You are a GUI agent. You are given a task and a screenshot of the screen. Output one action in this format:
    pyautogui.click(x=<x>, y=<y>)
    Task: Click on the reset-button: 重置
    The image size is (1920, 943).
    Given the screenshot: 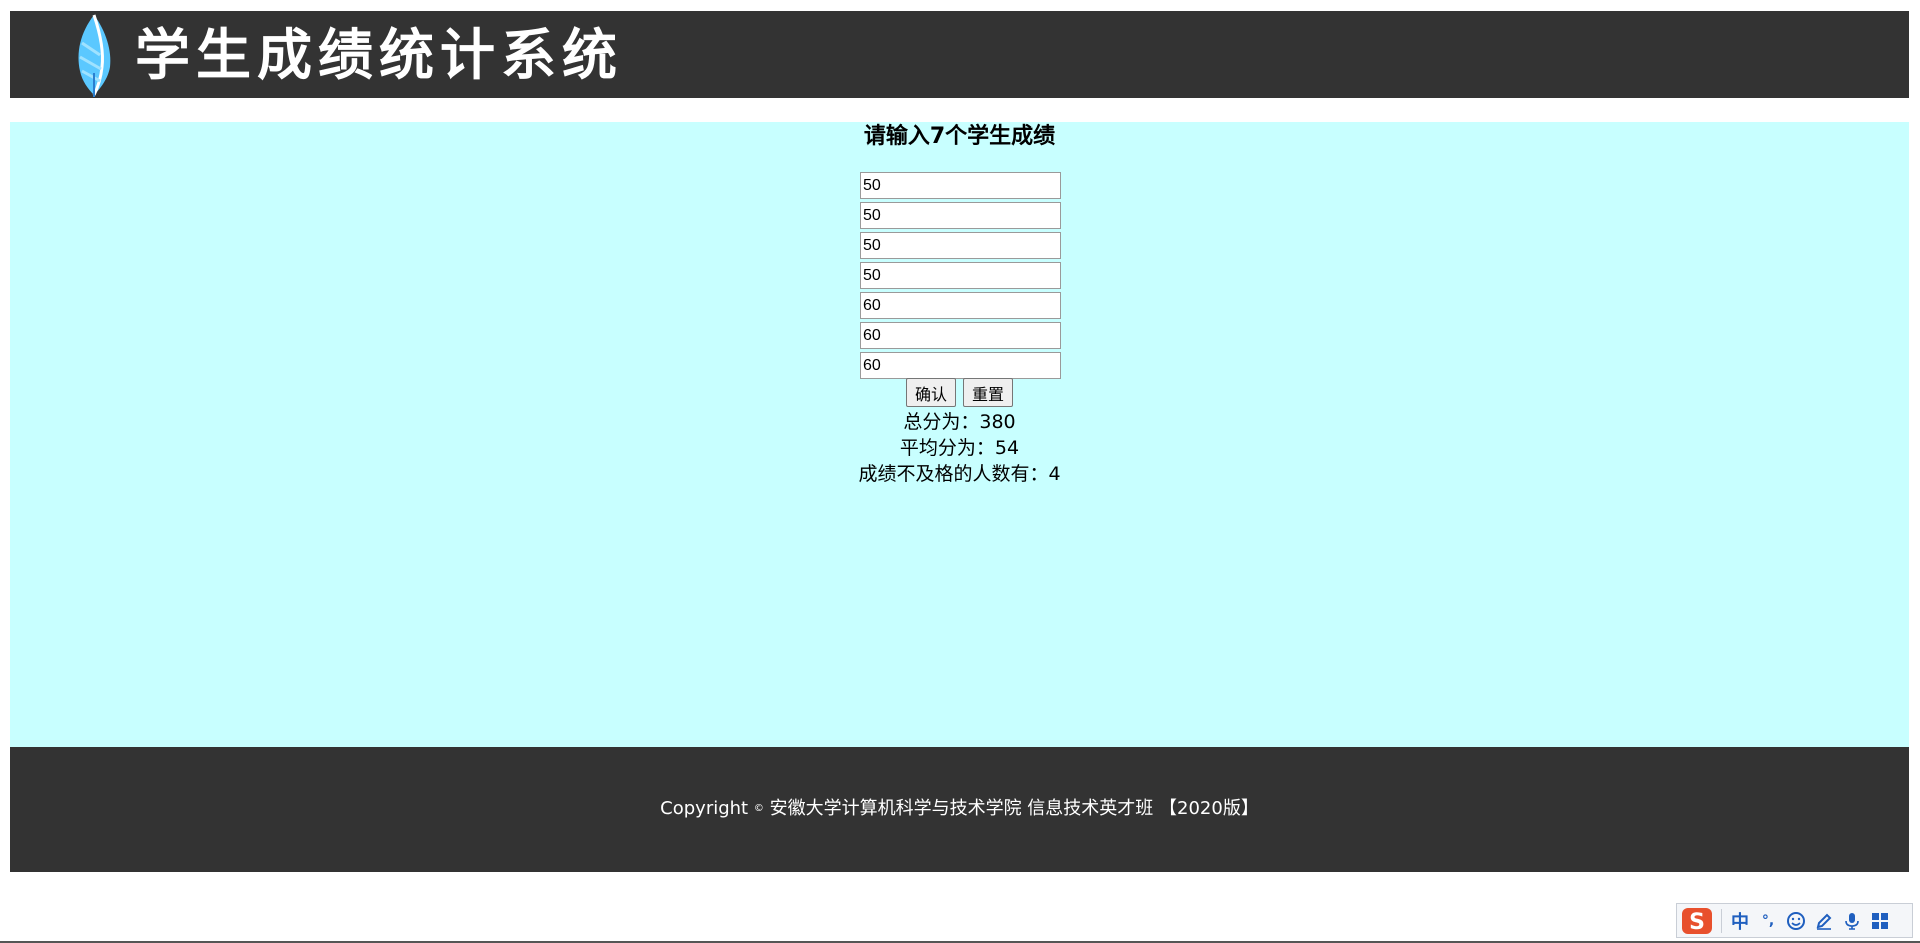 What is the action you would take?
    pyautogui.click(x=988, y=392)
    